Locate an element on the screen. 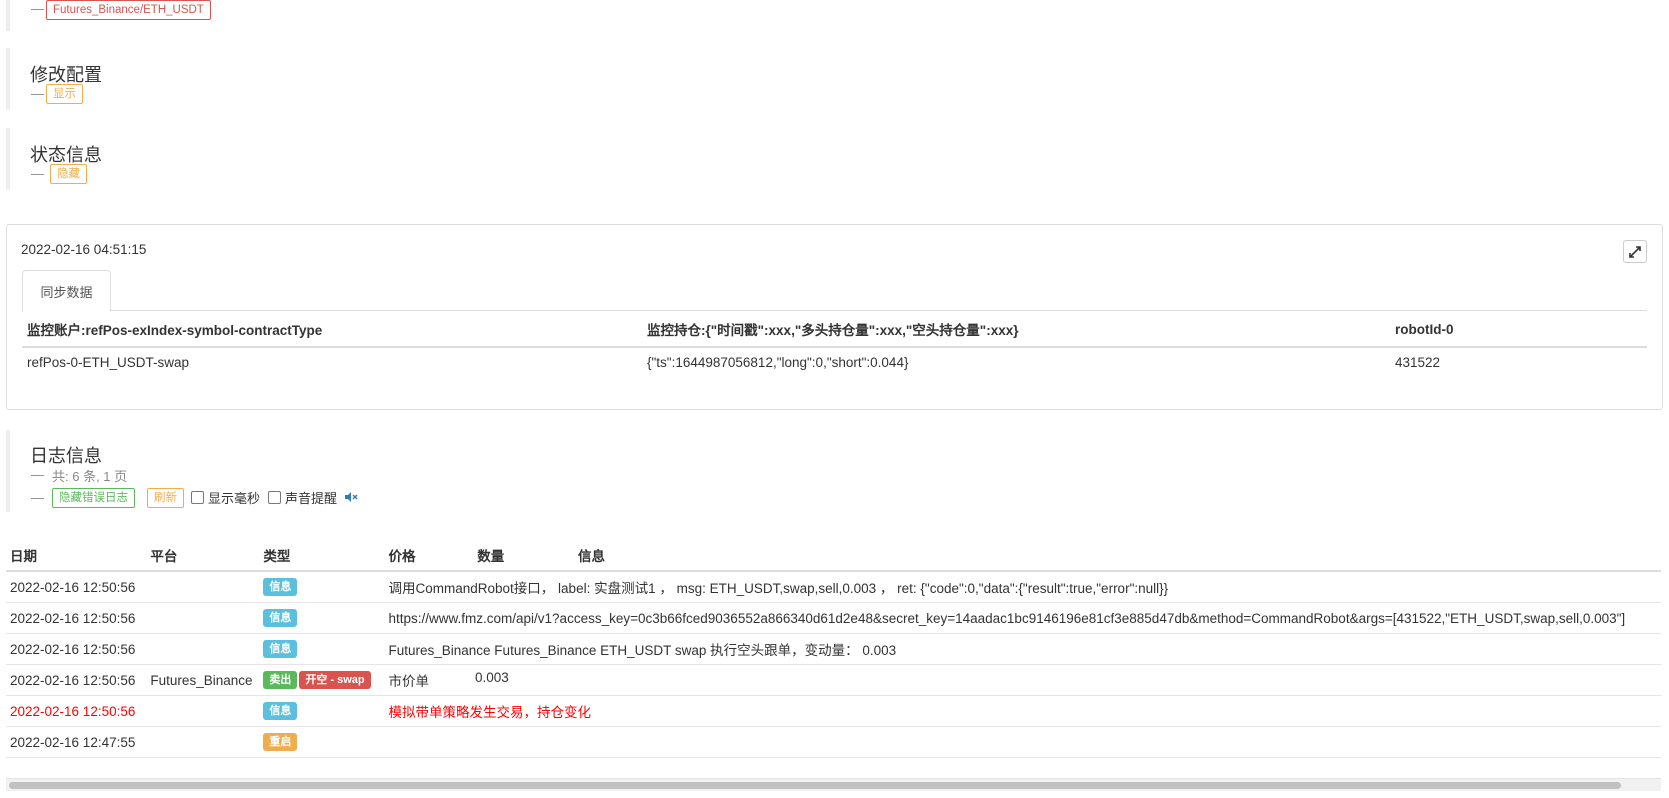 The height and width of the screenshot is (798, 1669). hide-error-log-button: 隐藏错误日志 is located at coordinates (93, 498).